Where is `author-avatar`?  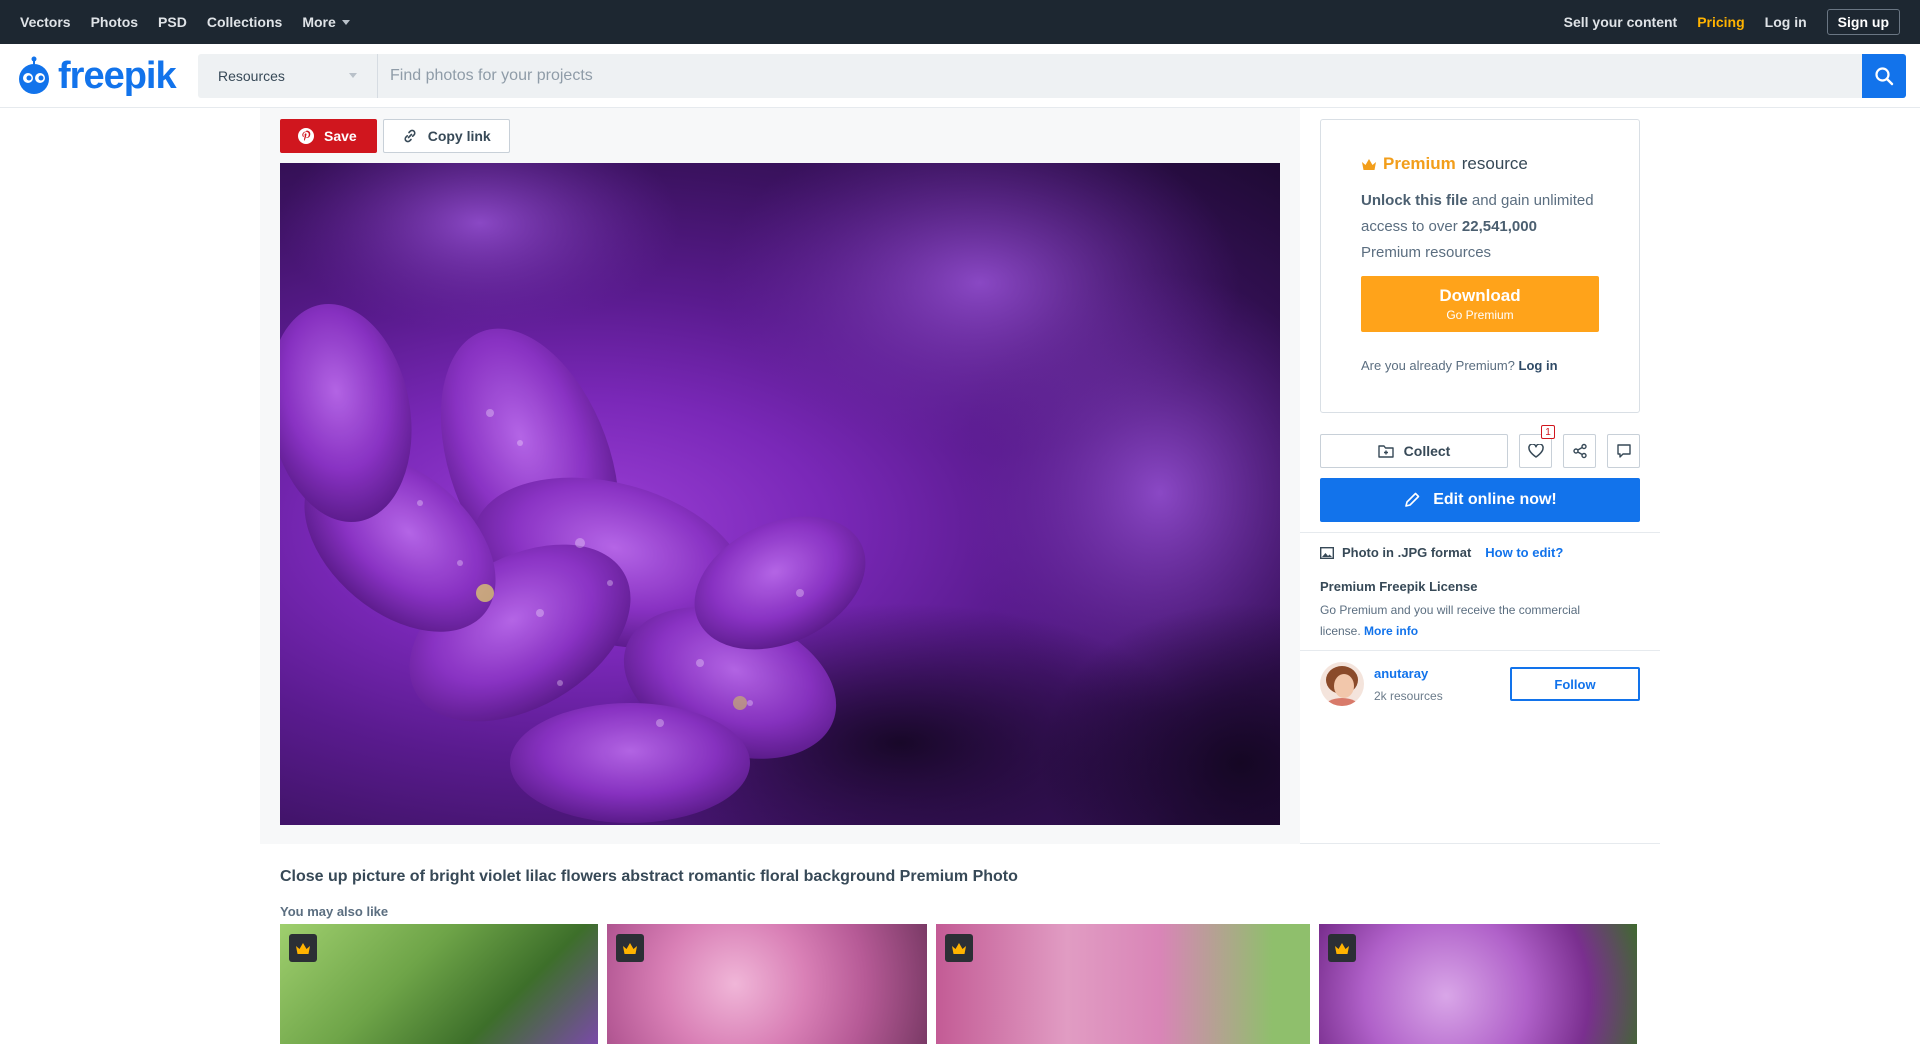 author-avatar is located at coordinates (1342, 684).